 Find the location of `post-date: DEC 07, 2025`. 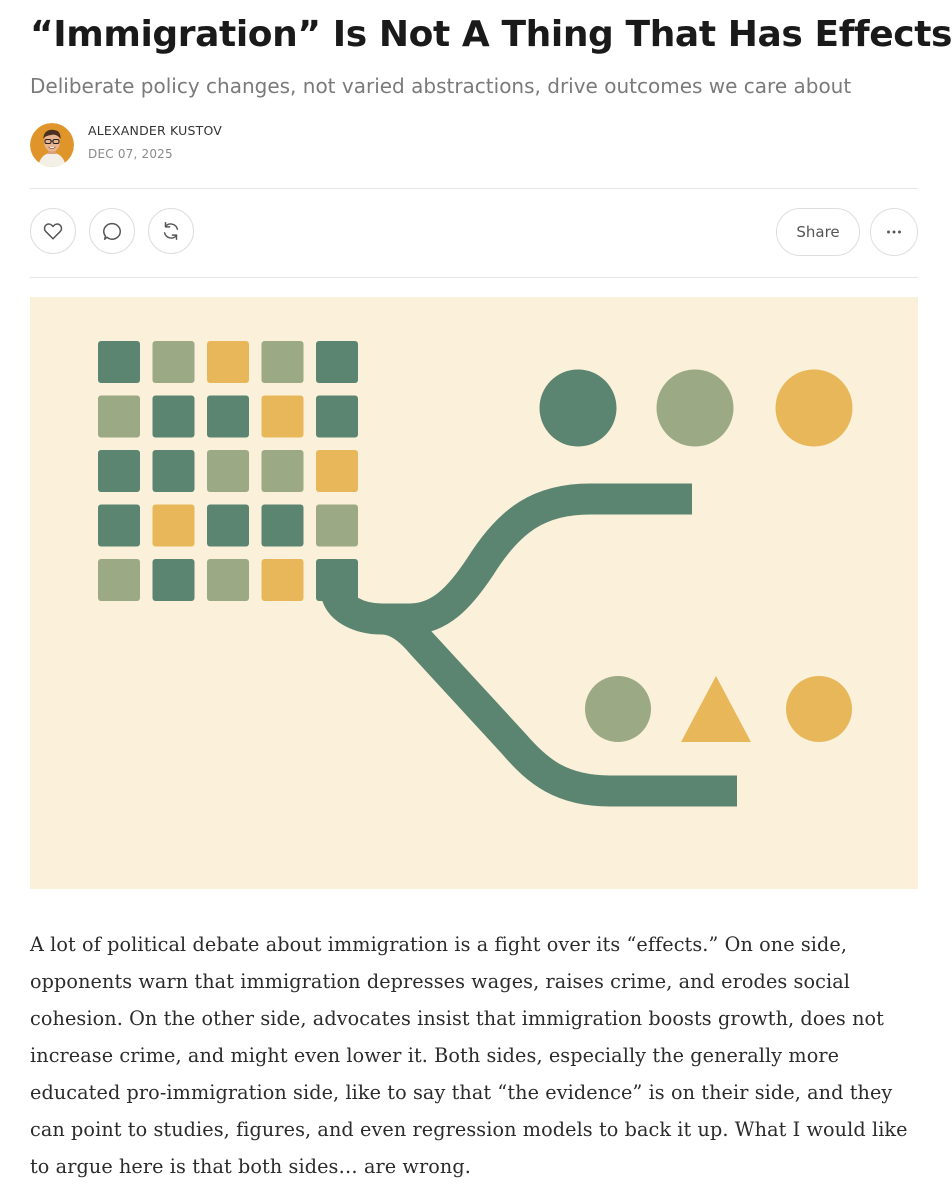

post-date: DEC 07, 2025 is located at coordinates (130, 154).